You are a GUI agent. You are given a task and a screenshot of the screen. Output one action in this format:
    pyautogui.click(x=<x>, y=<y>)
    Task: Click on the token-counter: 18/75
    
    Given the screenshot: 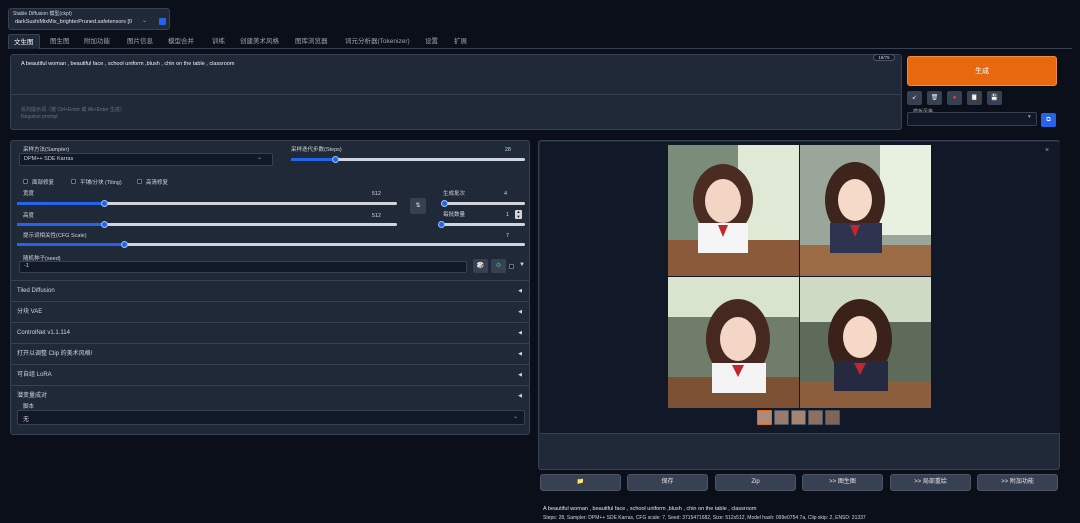 What is the action you would take?
    pyautogui.click(x=884, y=57)
    